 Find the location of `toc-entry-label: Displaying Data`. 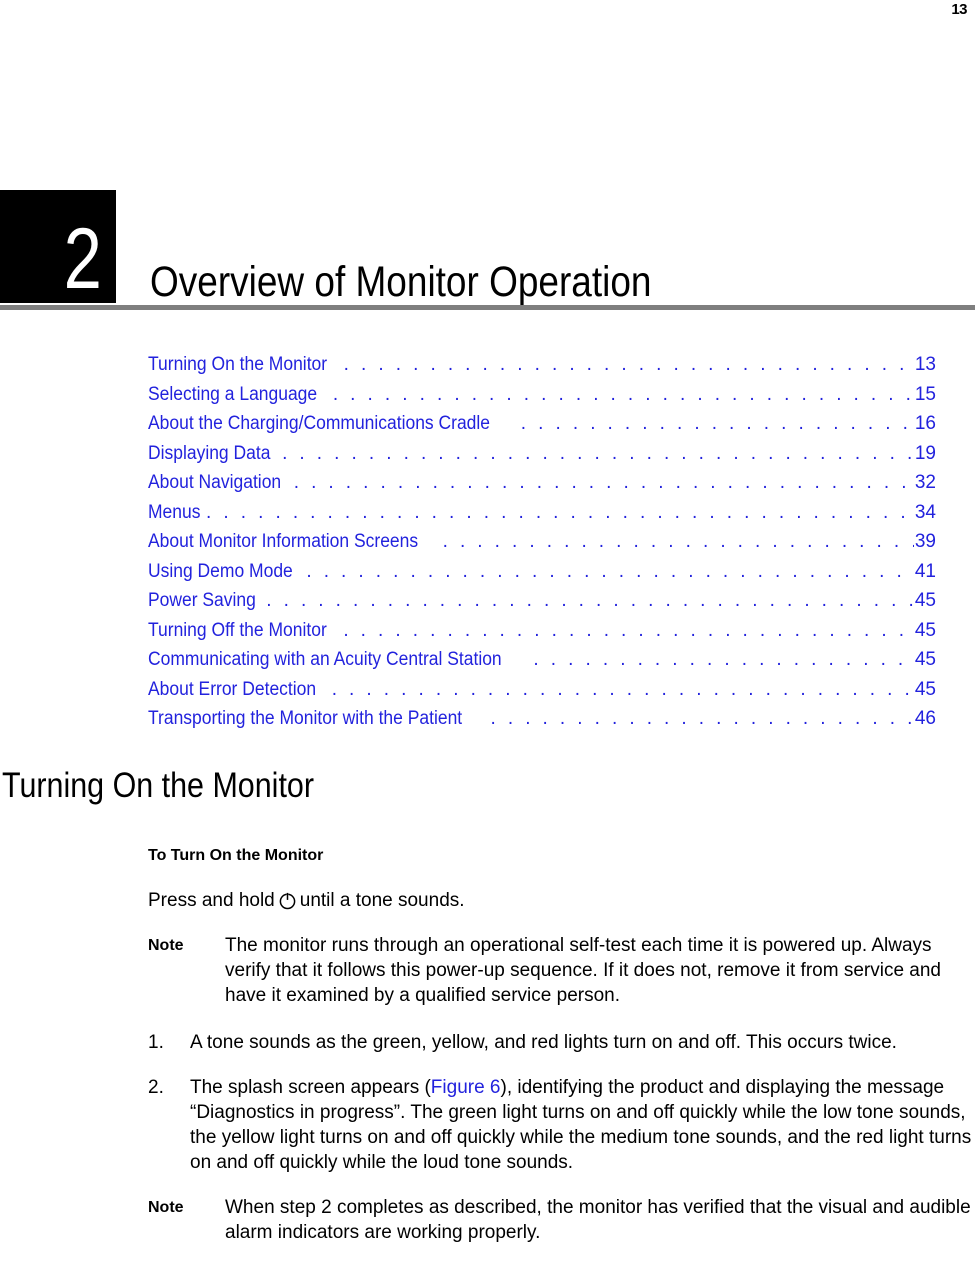

toc-entry-label: Displaying Data is located at coordinates (209, 453).